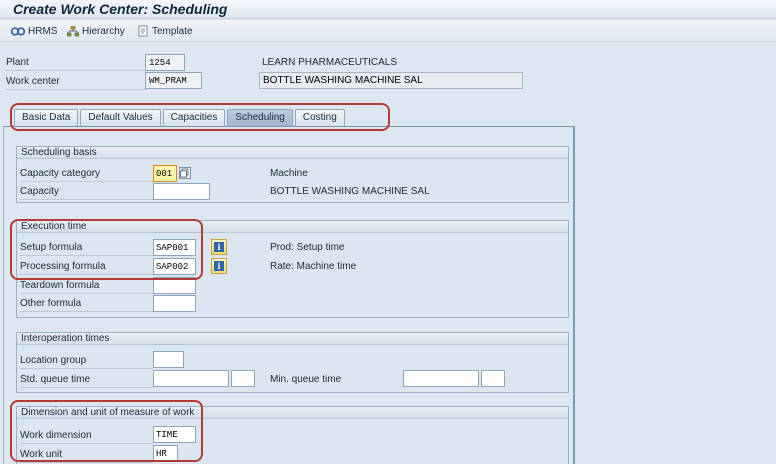  I want to click on setup-formula-field: SAP001, so click(174, 247).